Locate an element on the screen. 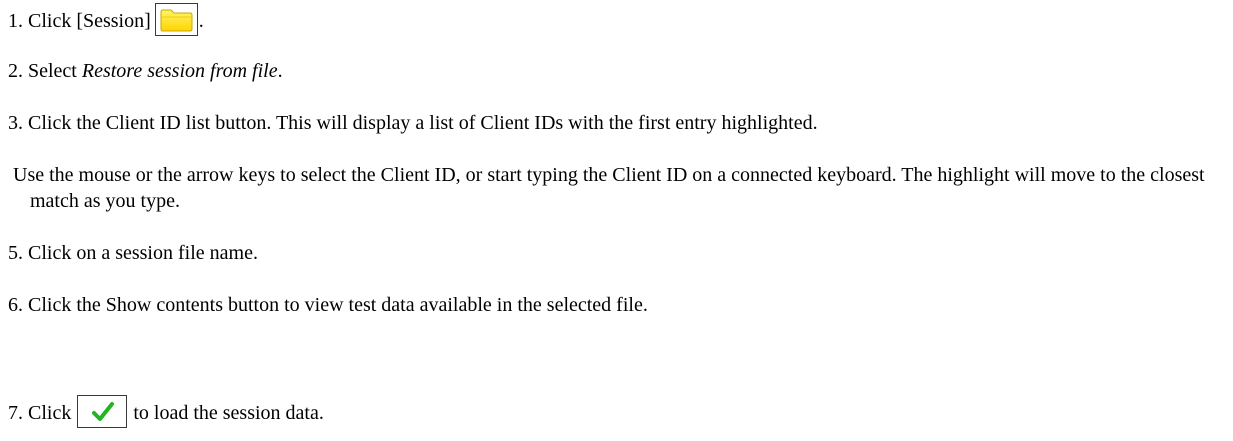 The image size is (1233, 441). confirm-load-button is located at coordinates (102, 411).